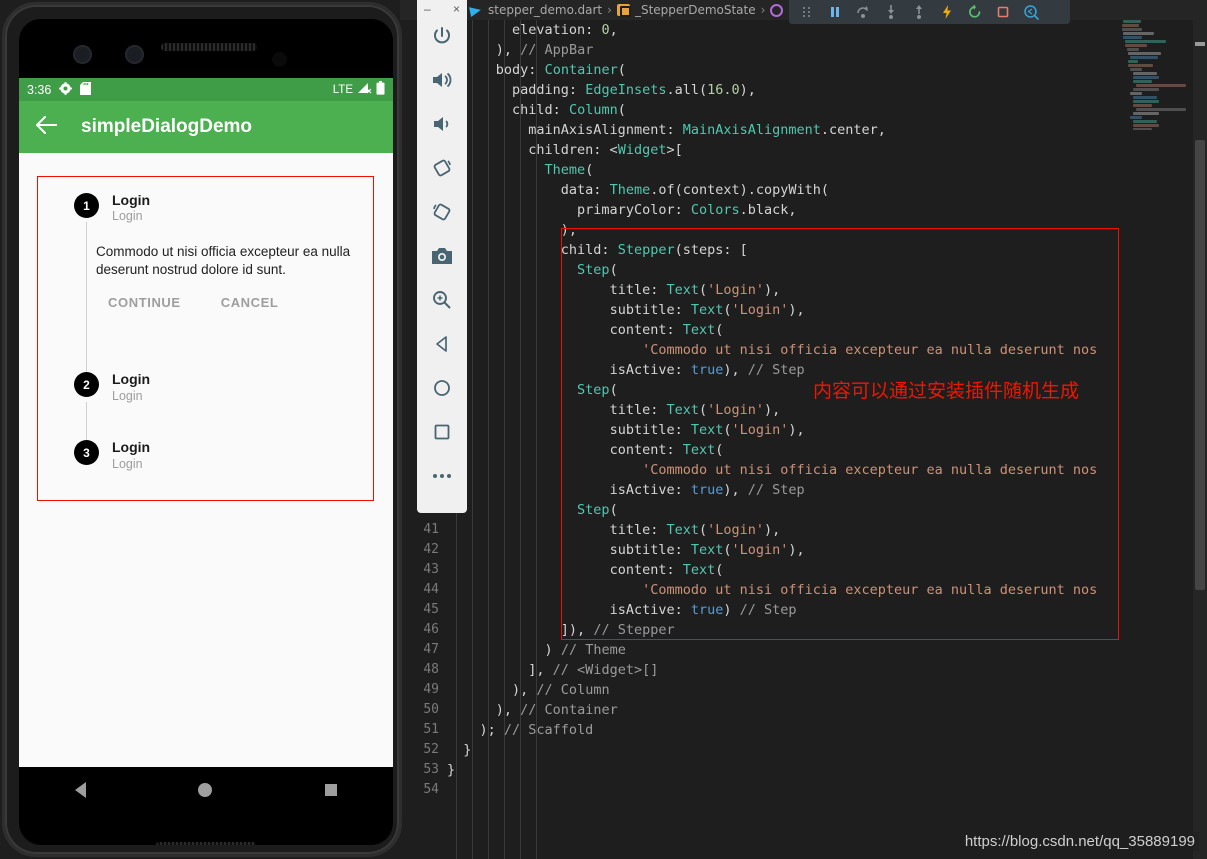 The height and width of the screenshot is (859, 1207). I want to click on code-line: ], // <Widget>[], so click(827, 670).